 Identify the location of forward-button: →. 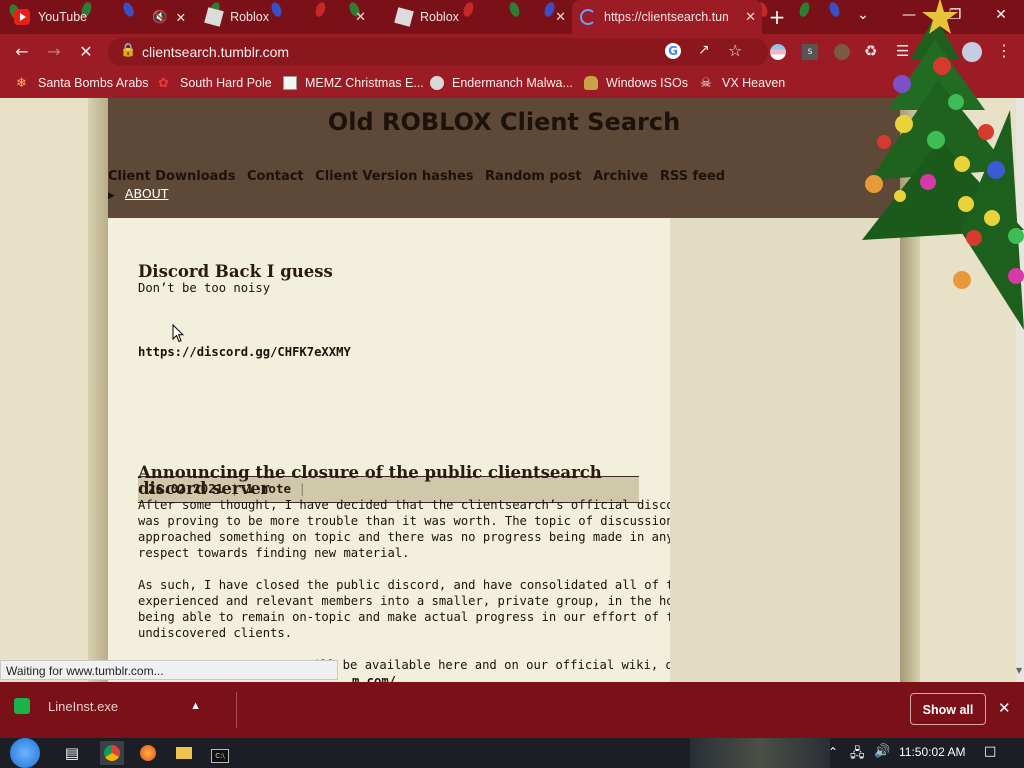
(54, 52).